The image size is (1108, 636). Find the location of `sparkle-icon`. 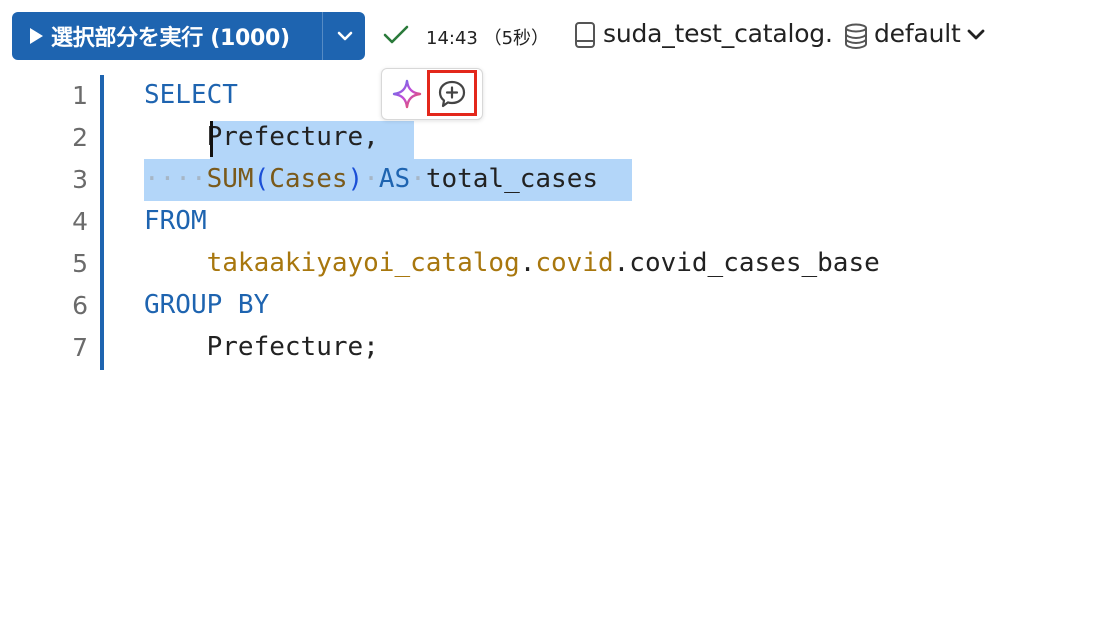

sparkle-icon is located at coordinates (407, 94).